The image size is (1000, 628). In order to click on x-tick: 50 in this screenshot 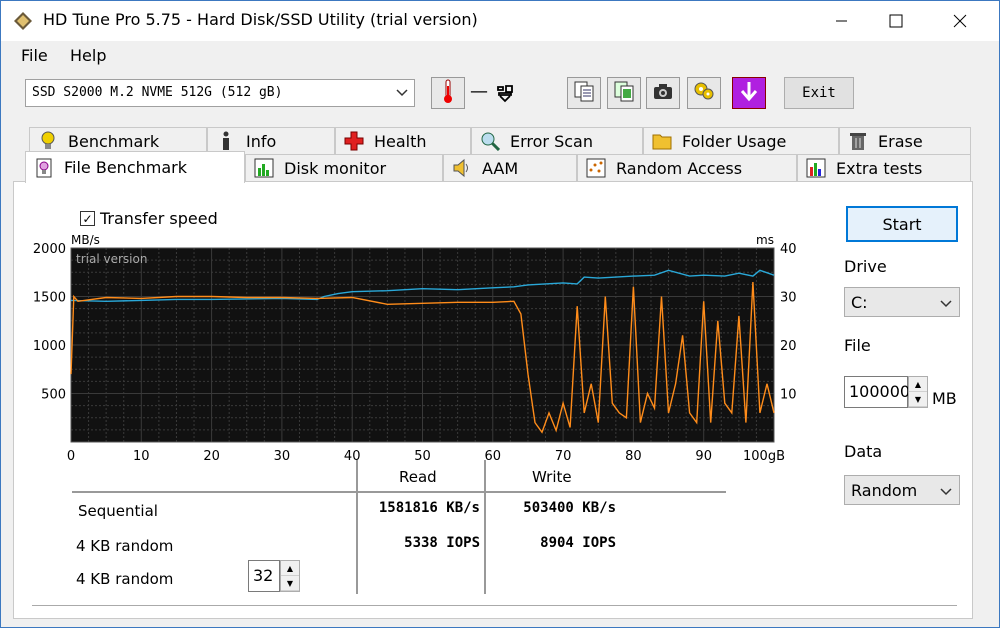, I will do `click(422, 456)`.